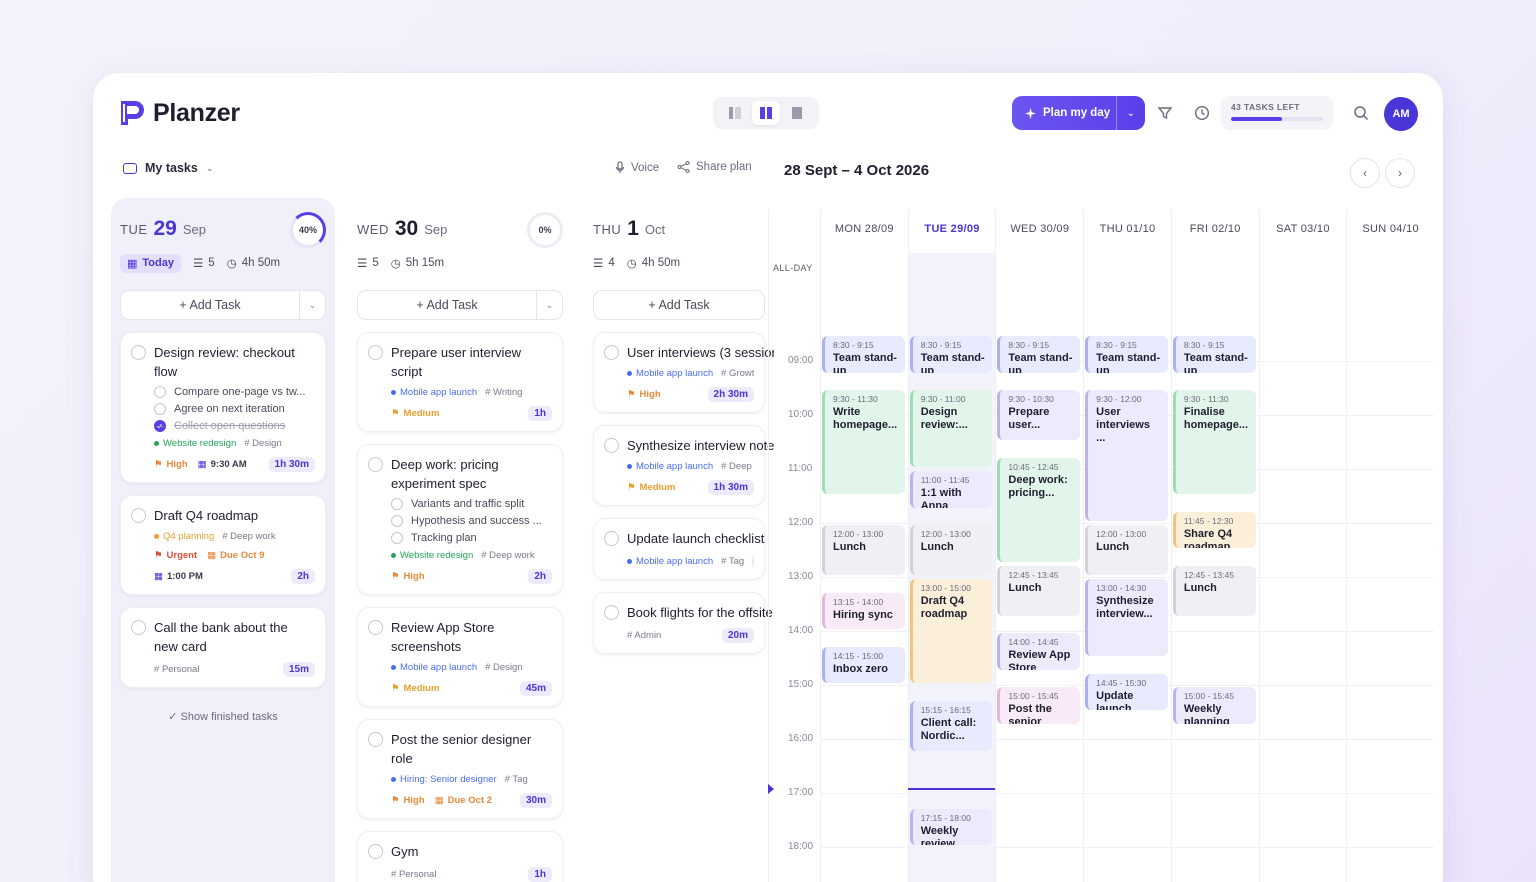 This screenshot has height=882, width=1536. Describe the element at coordinates (1302, 231) in the screenshot. I see `calendar-day-header: SAT 03/10` at that location.